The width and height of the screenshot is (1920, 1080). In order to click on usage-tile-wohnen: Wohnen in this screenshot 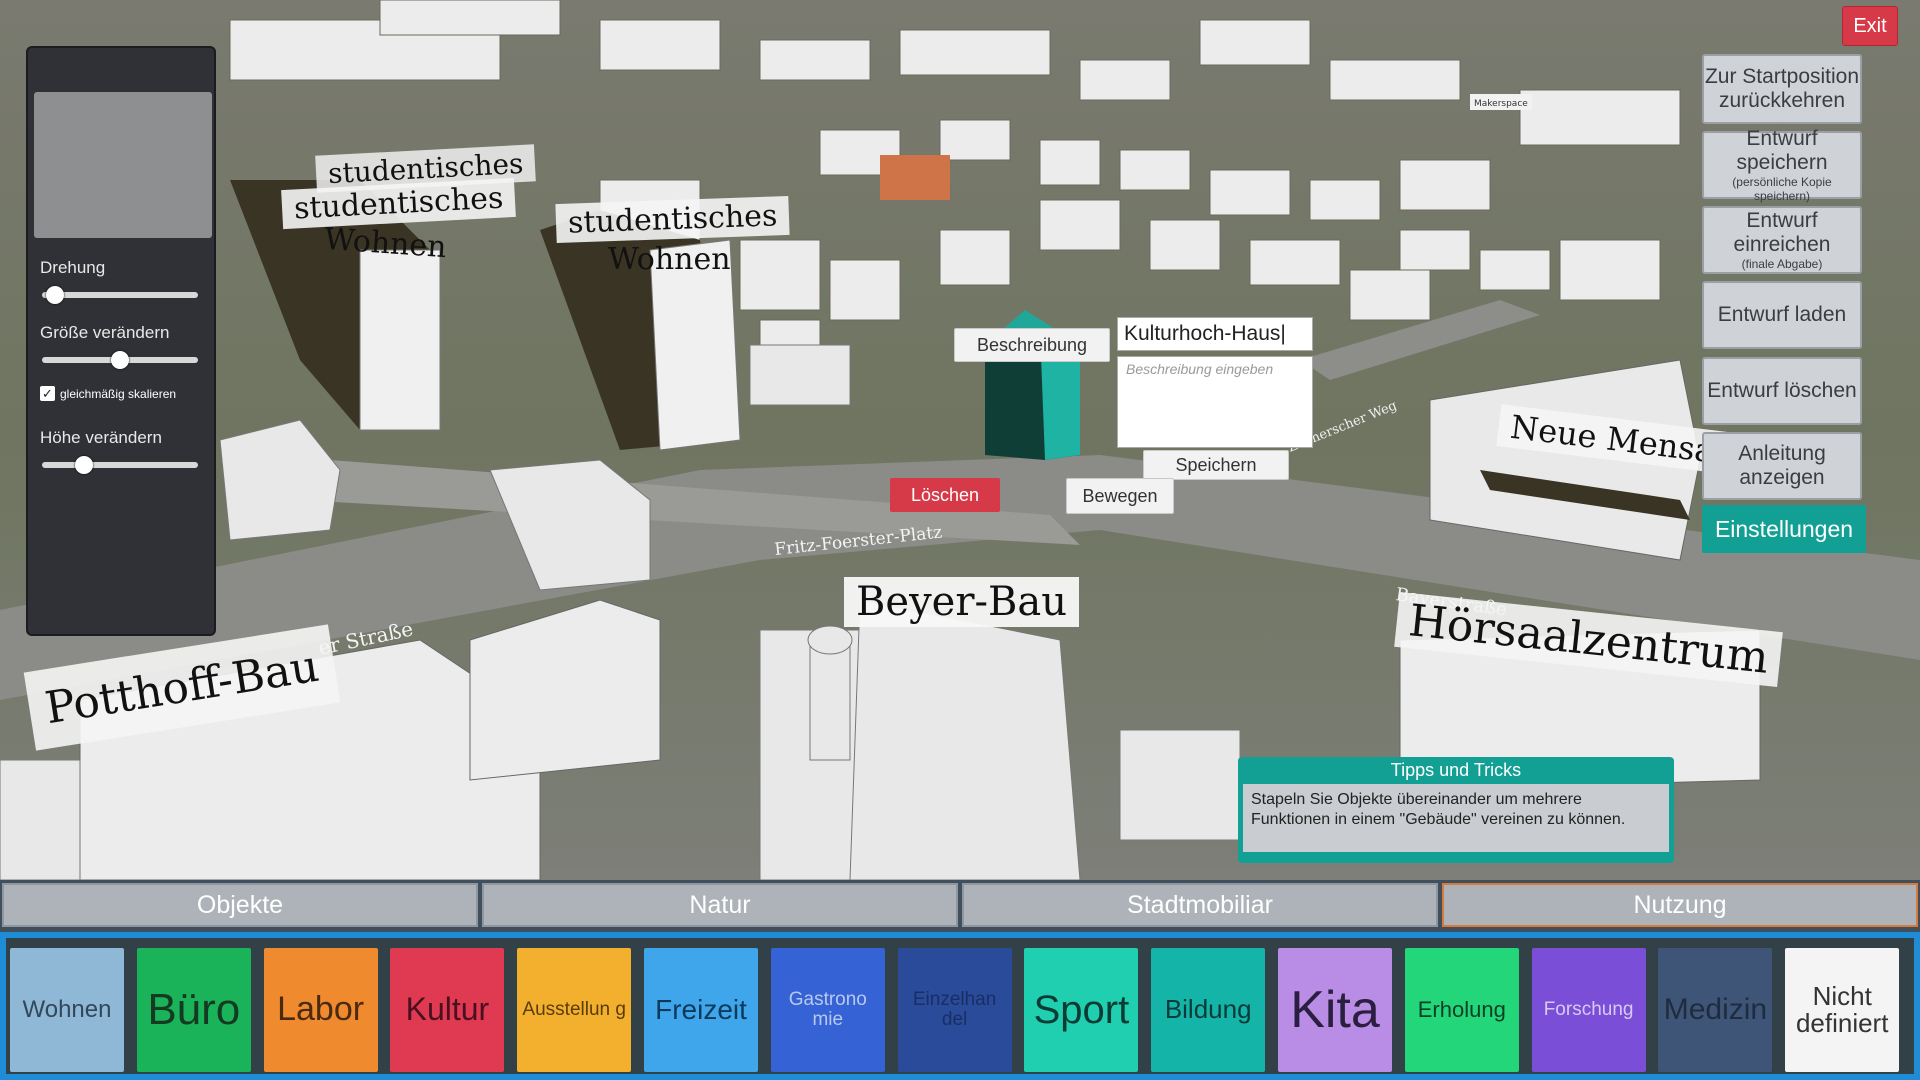, I will do `click(67, 1010)`.